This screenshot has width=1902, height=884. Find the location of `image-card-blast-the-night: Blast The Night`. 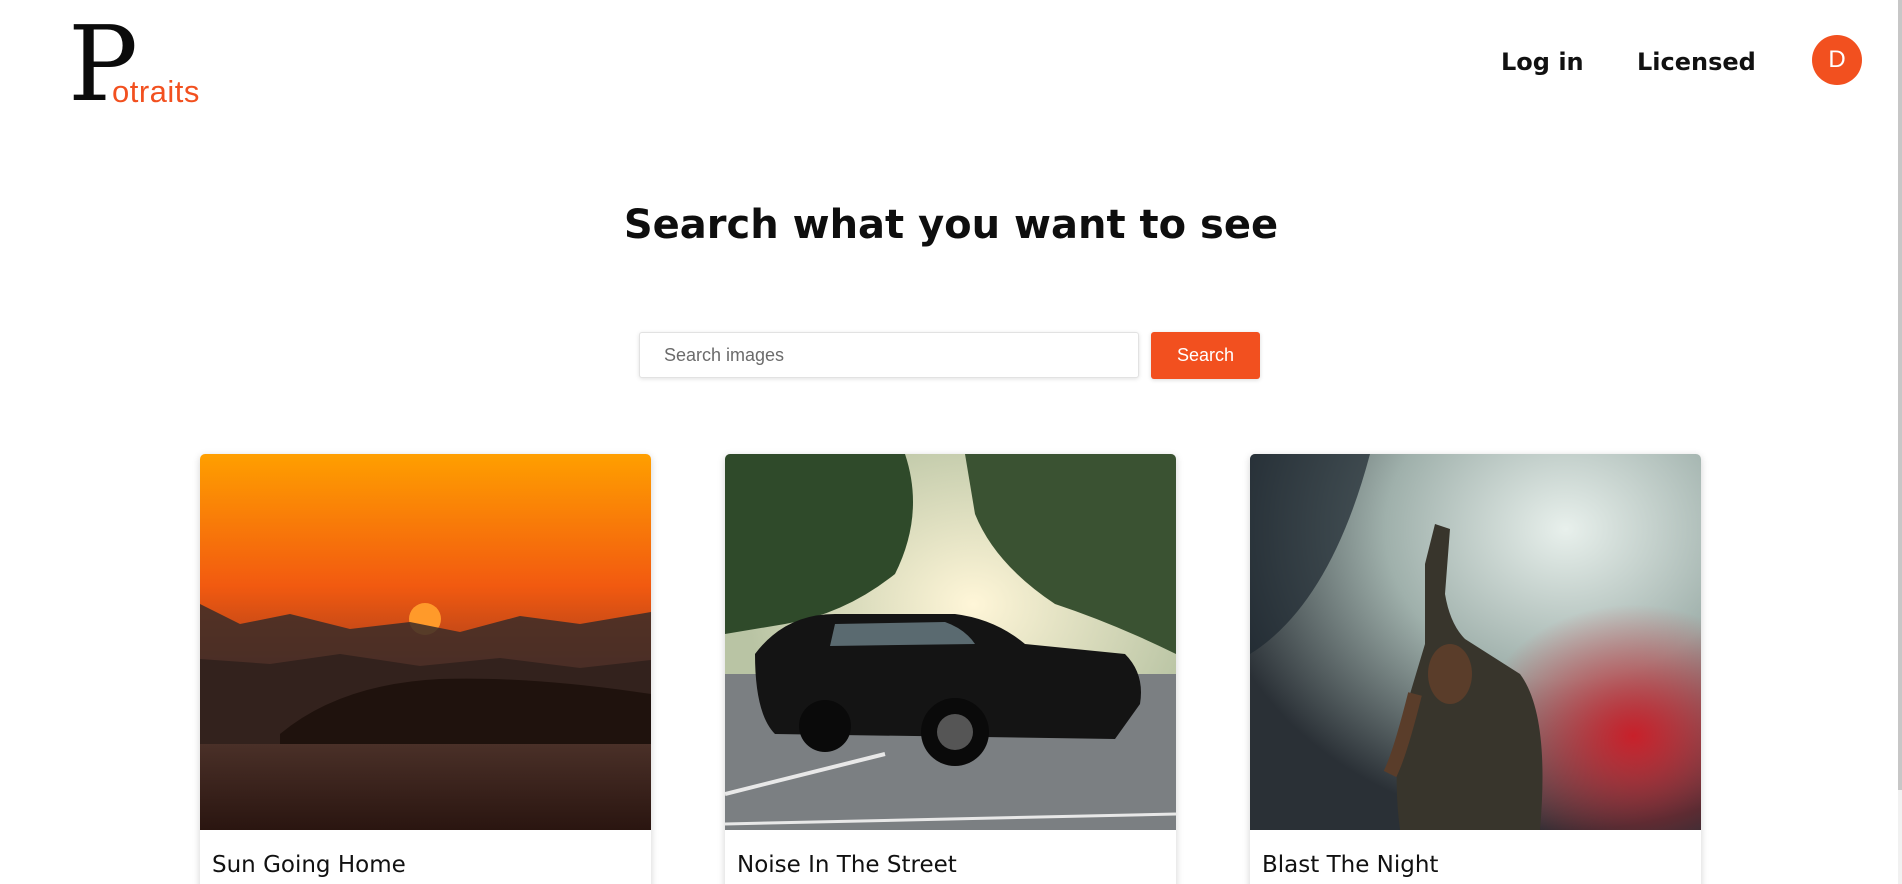

image-card-blast-the-night: Blast The Night is located at coordinates (1475, 669).